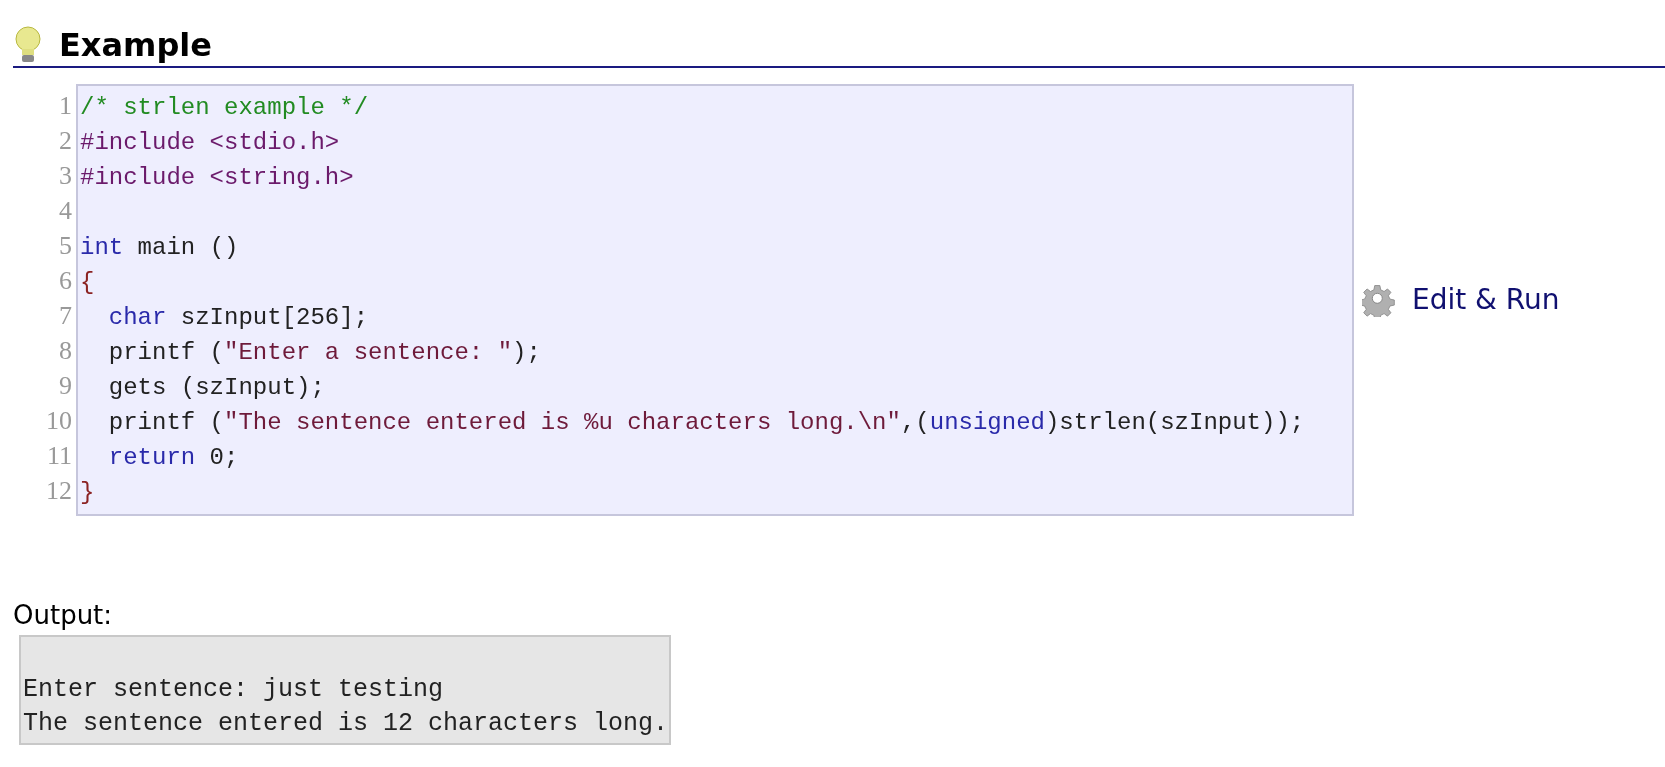 This screenshot has height=767, width=1665. What do you see at coordinates (1486, 300) in the screenshot?
I see `edit-run-link: Edit & Run` at bounding box center [1486, 300].